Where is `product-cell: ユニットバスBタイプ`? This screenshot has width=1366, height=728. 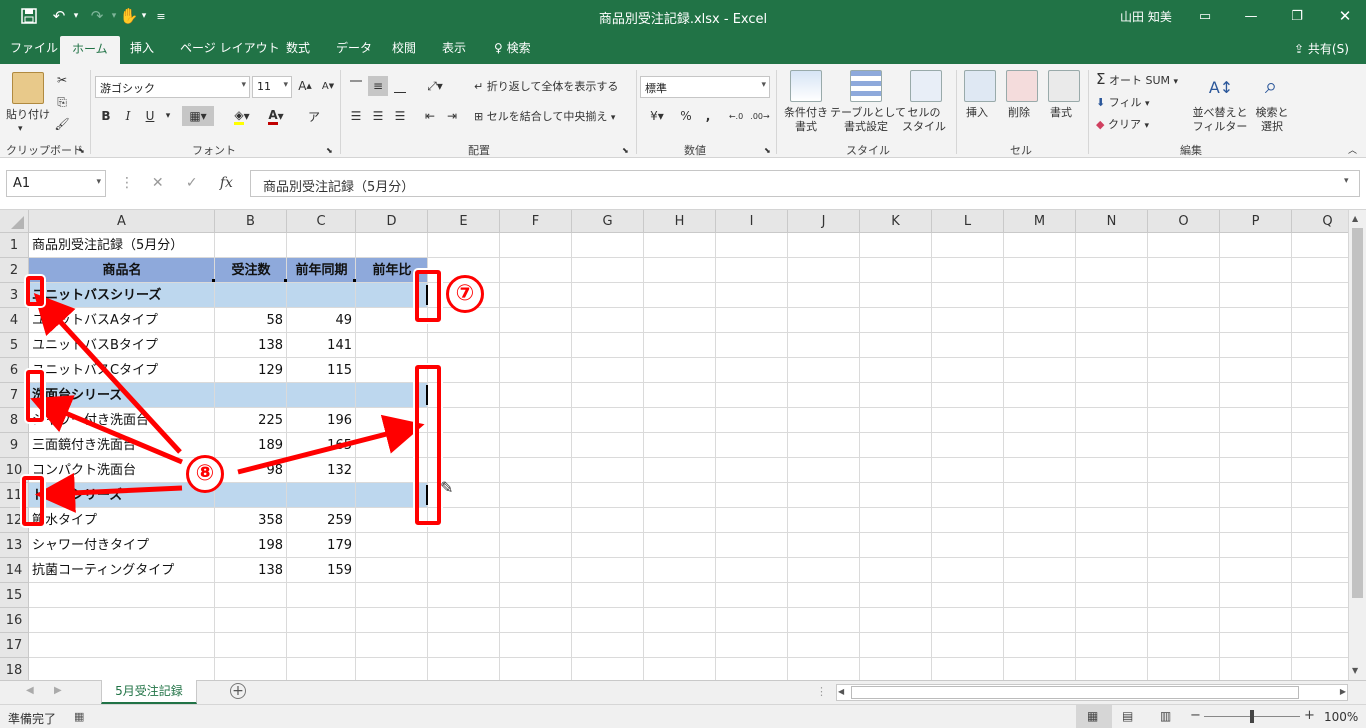
product-cell: ユニットバスBタイプ is located at coordinates (95, 345).